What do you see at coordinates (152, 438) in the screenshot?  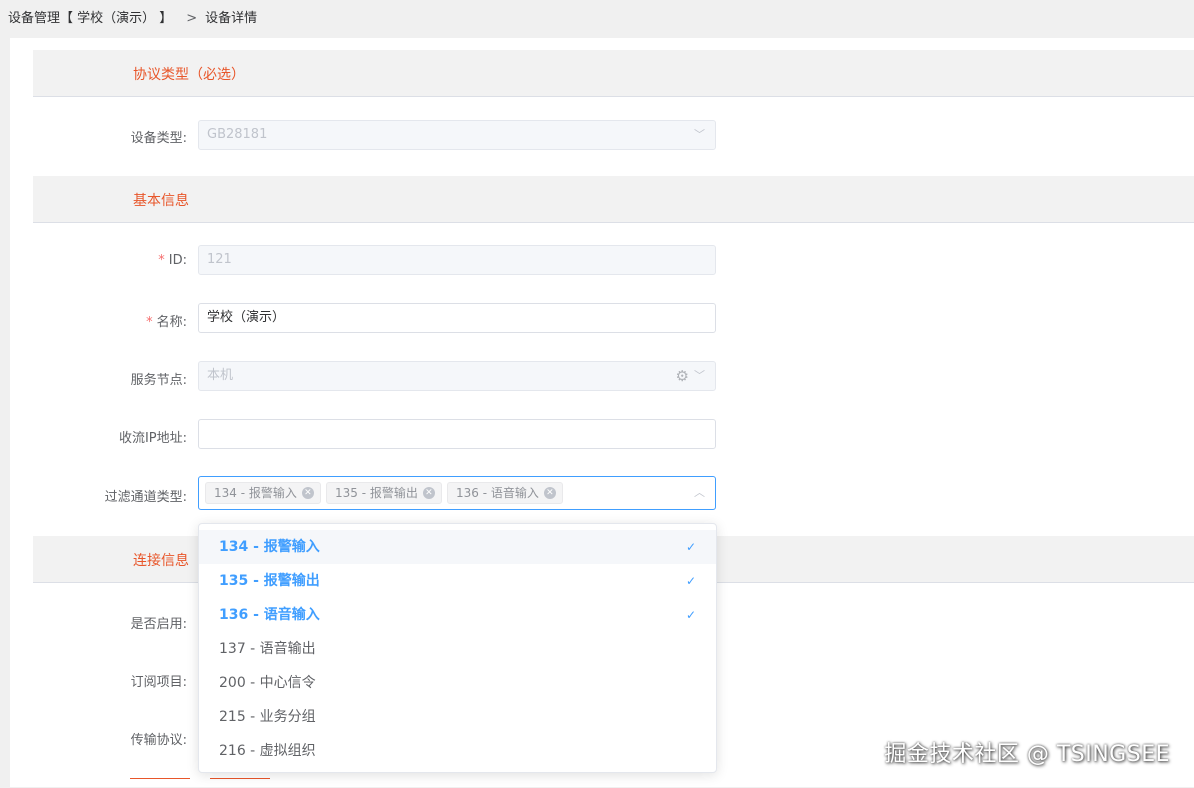 I see `stream-ip-label: 收流IP地址:` at bounding box center [152, 438].